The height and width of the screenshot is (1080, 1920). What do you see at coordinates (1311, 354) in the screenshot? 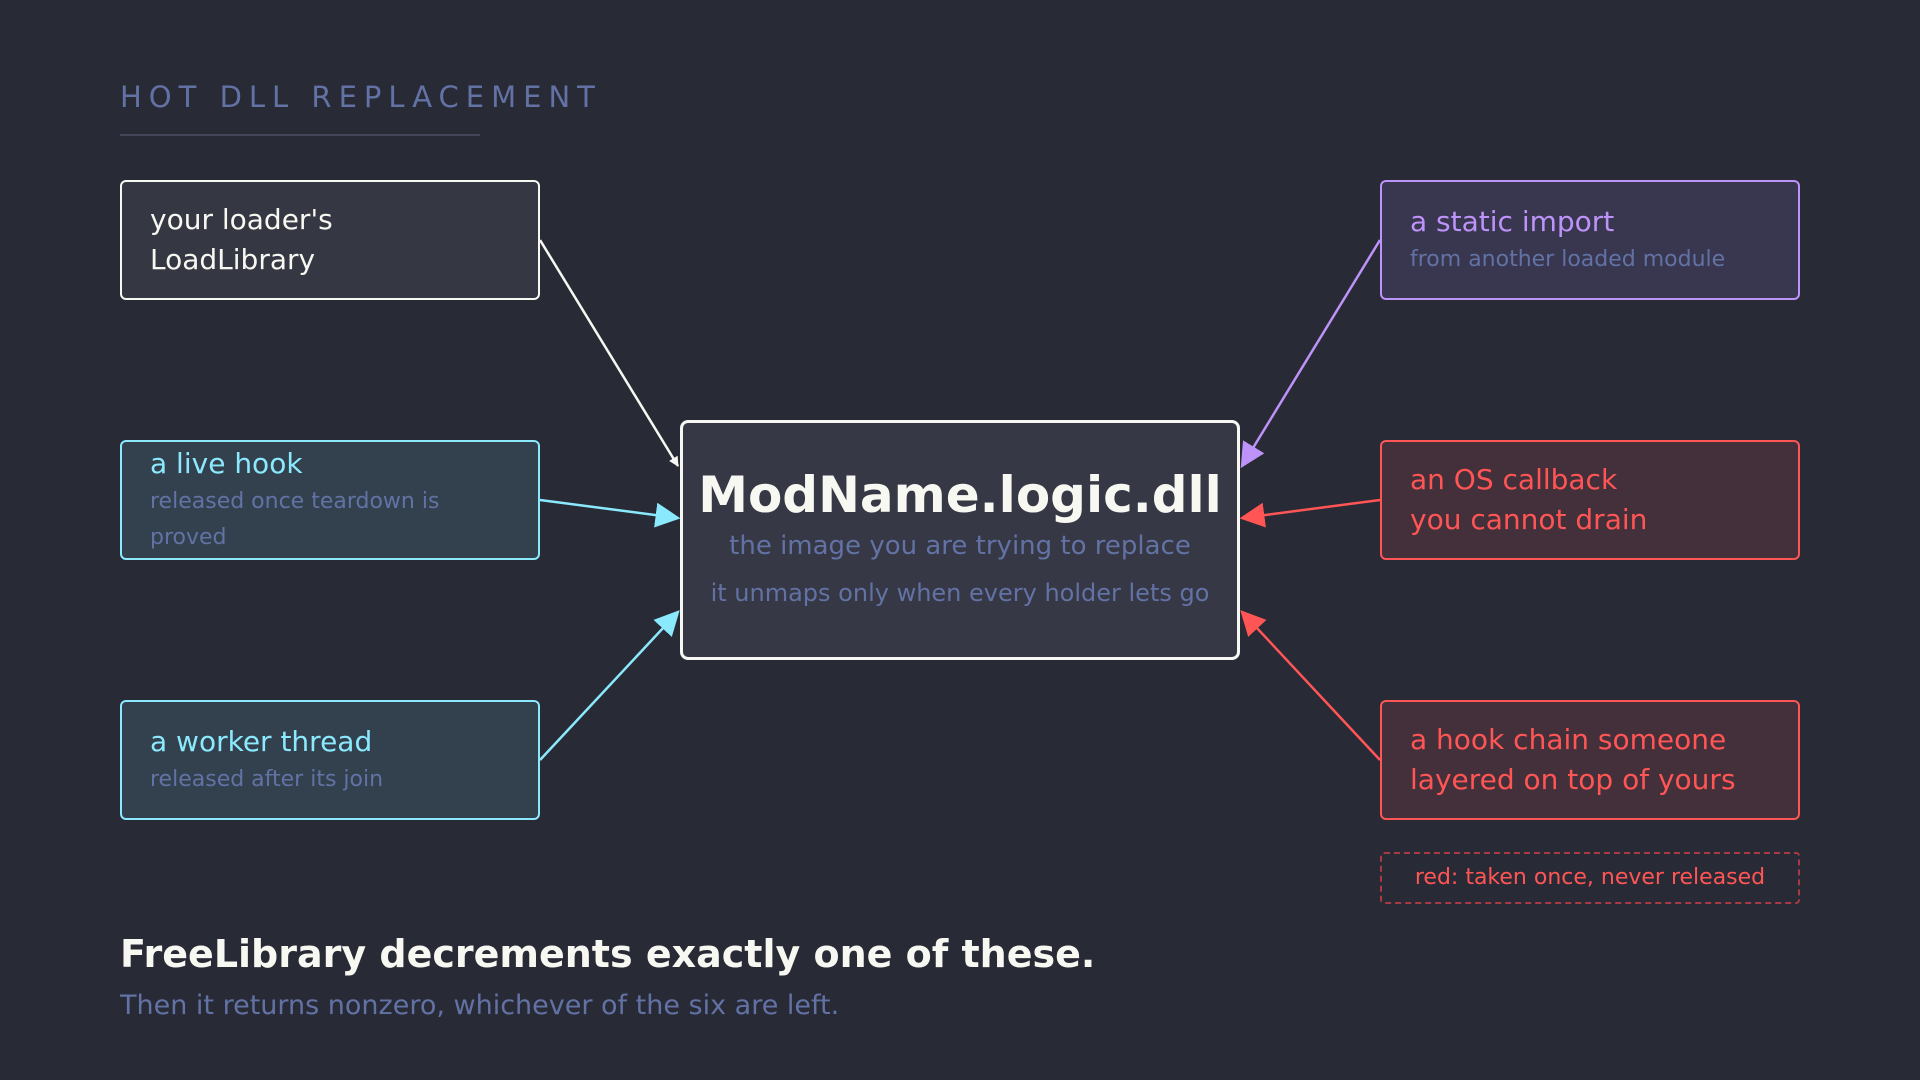
I see `arrow-static-import` at bounding box center [1311, 354].